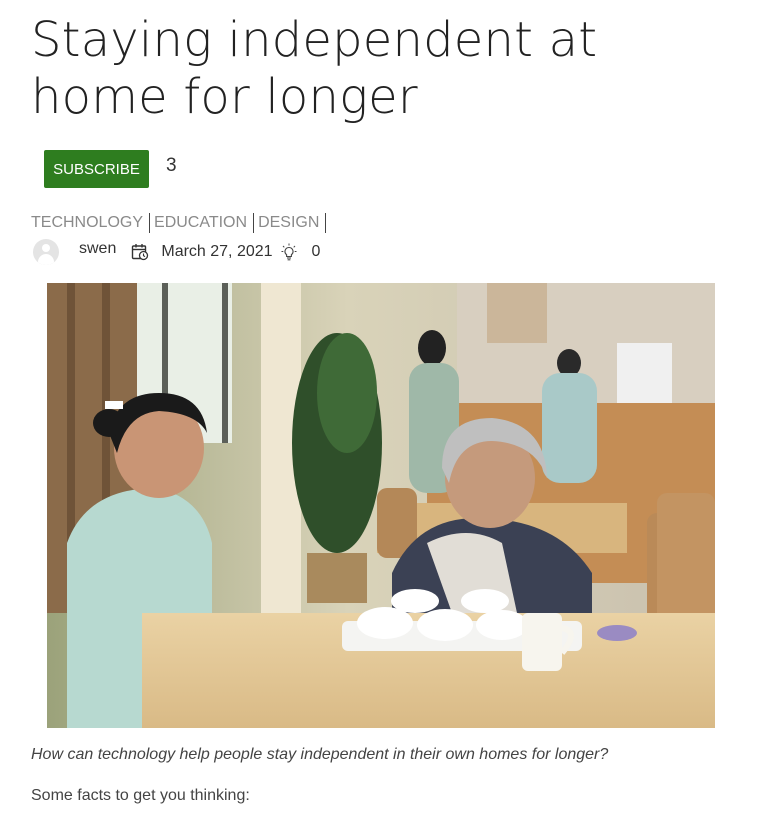  Describe the element at coordinates (200, 223) in the screenshot. I see `category-link-education: EDUCATION` at that location.